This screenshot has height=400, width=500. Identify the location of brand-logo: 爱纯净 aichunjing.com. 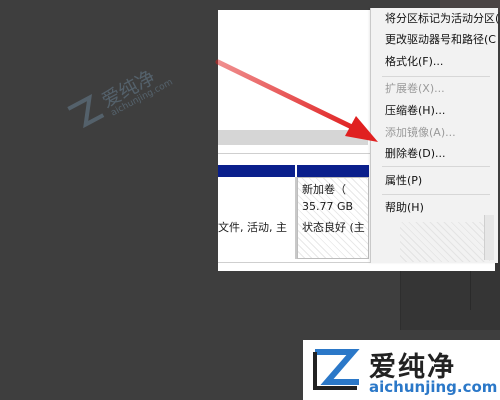
(401, 370).